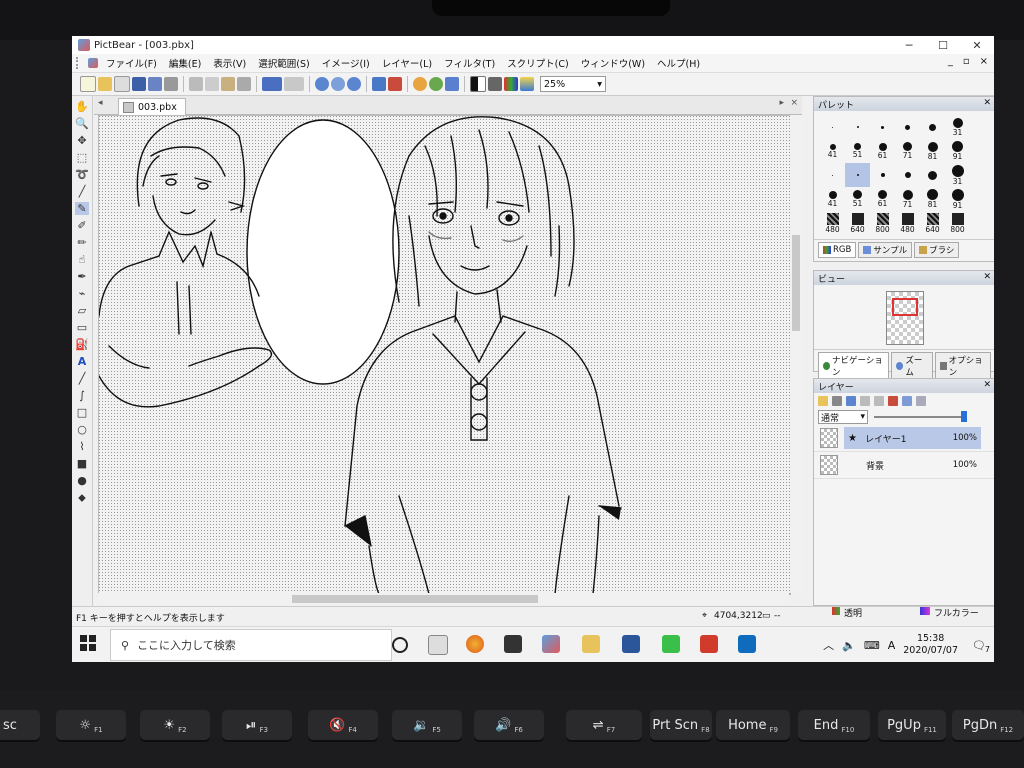 Image resolution: width=1024 pixels, height=768 pixels. What do you see at coordinates (82, 157) in the screenshot?
I see `rect-select-tool-icon: ⬚` at bounding box center [82, 157].